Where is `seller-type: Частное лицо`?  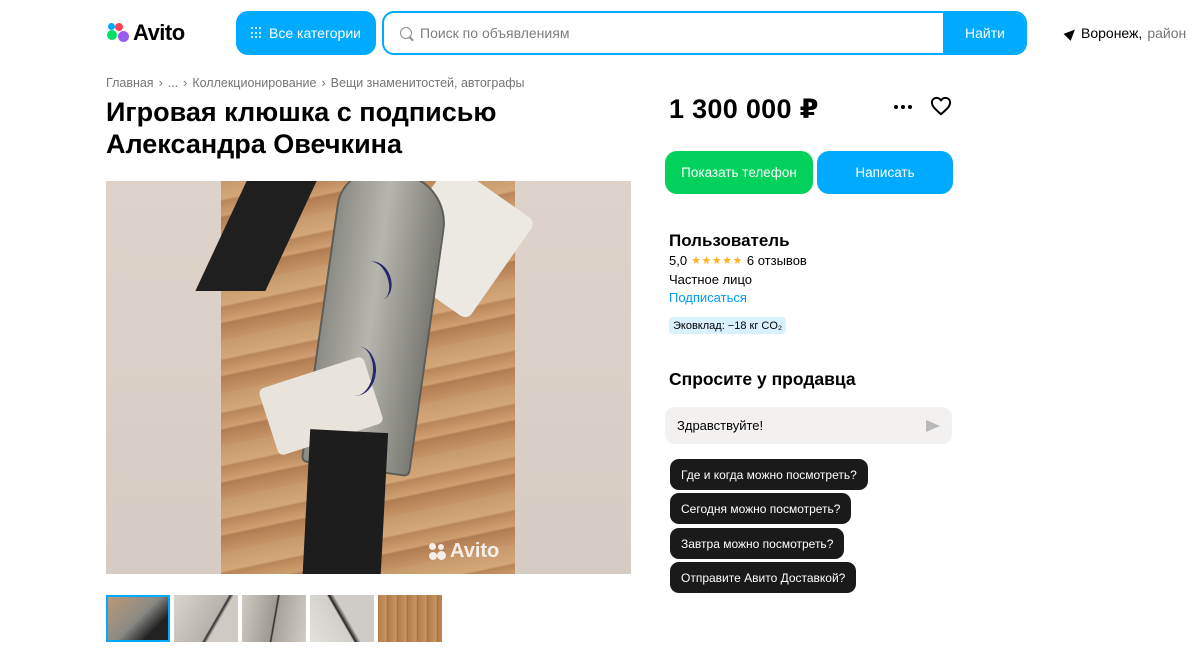 seller-type: Частное лицо is located at coordinates (710, 279).